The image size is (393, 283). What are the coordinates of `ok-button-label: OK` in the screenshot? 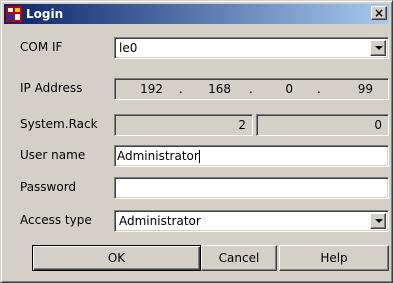 It's located at (116, 258).